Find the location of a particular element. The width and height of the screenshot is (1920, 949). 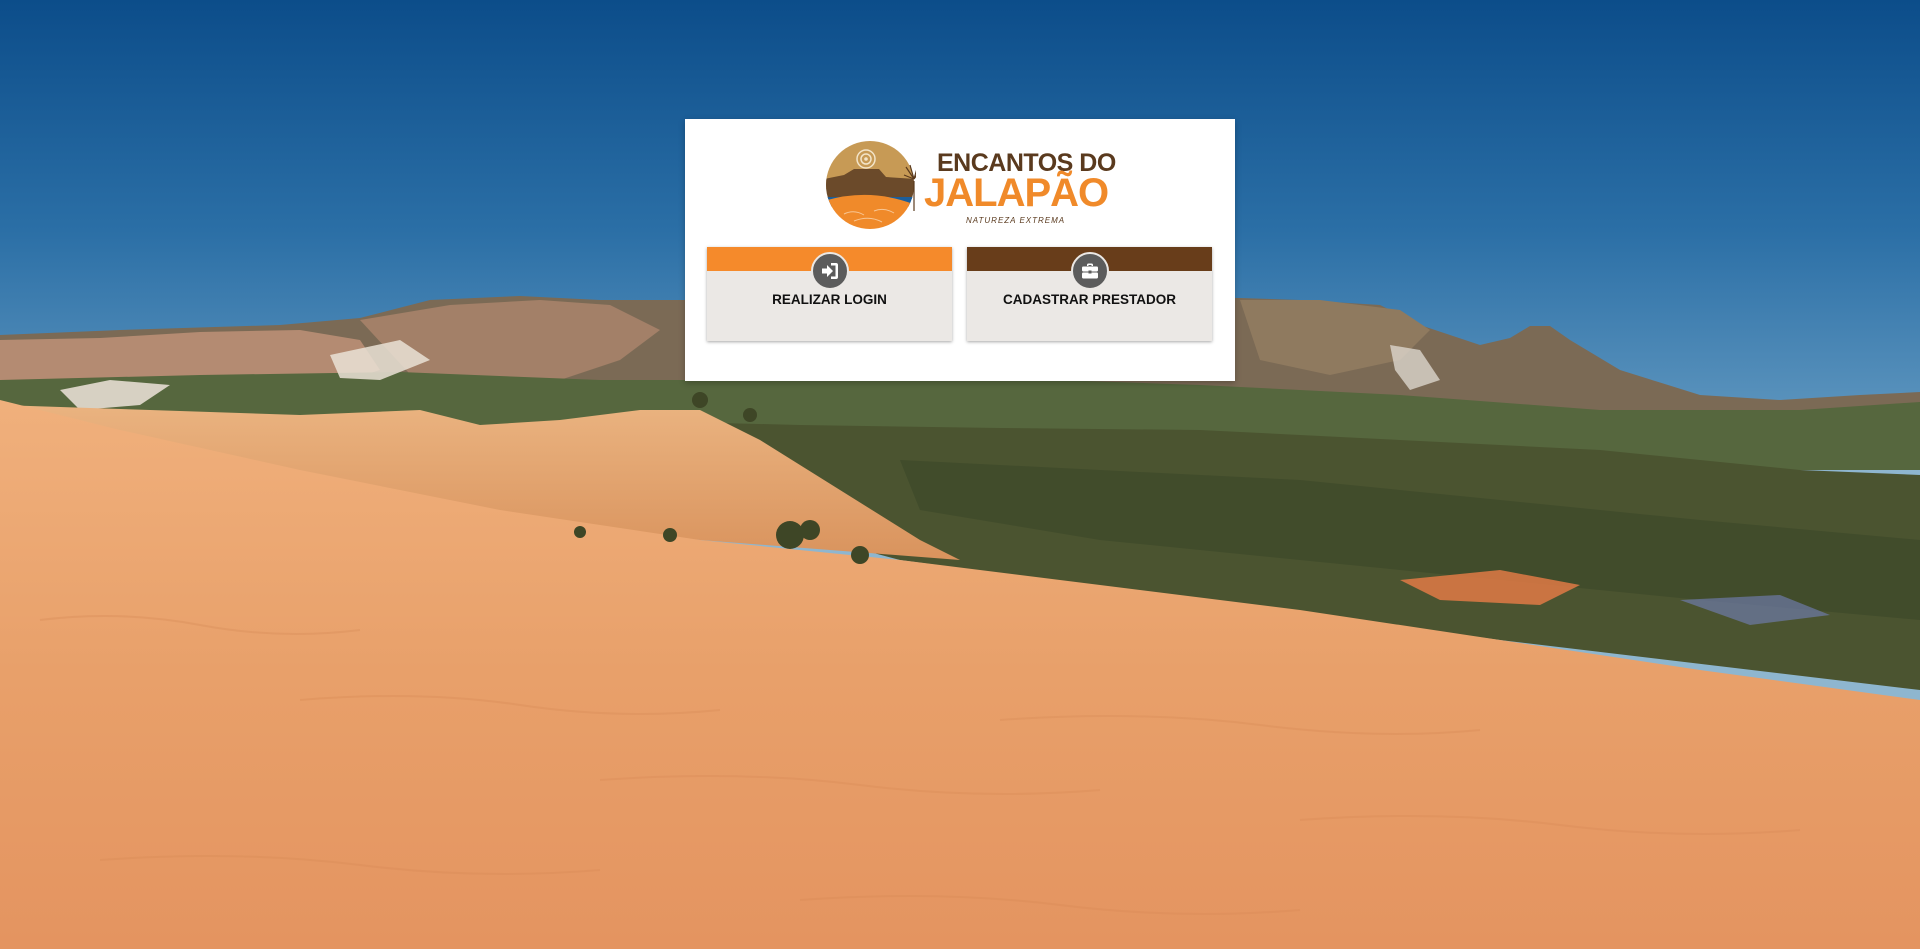

login-button-label: REALIZAR LOGIN is located at coordinates (829, 299).